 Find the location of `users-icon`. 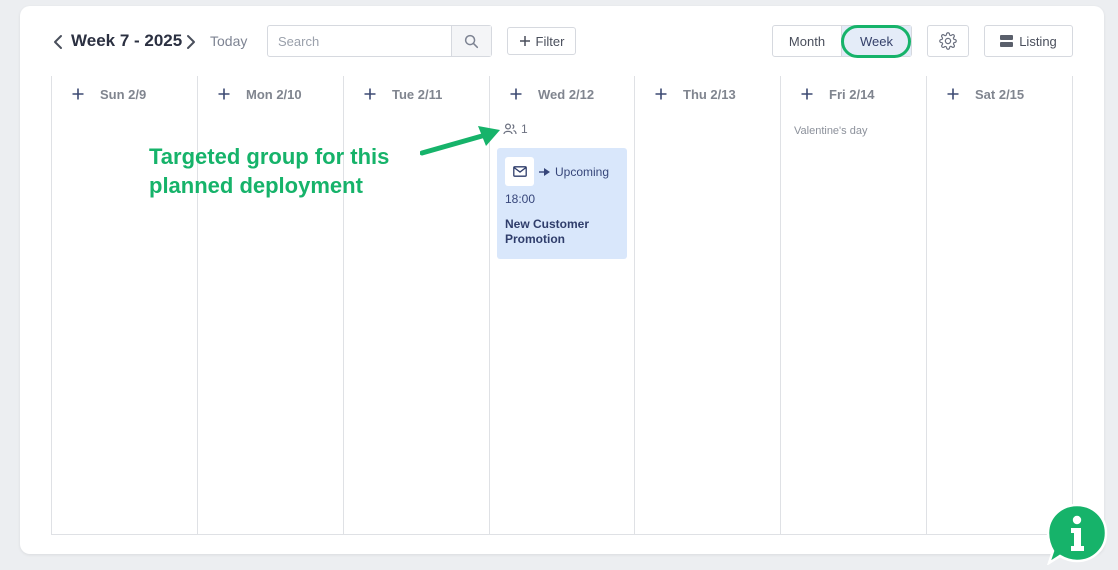

users-icon is located at coordinates (510, 129).